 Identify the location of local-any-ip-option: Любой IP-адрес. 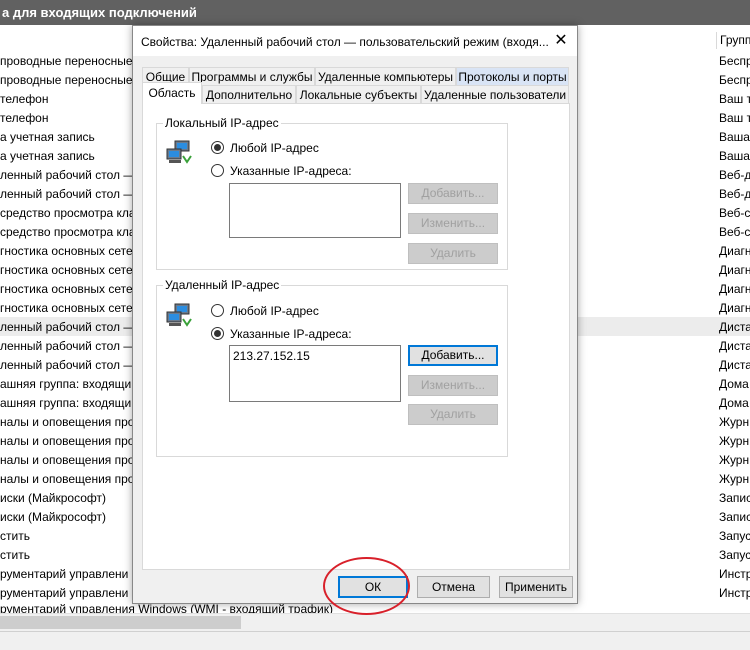
(265, 148).